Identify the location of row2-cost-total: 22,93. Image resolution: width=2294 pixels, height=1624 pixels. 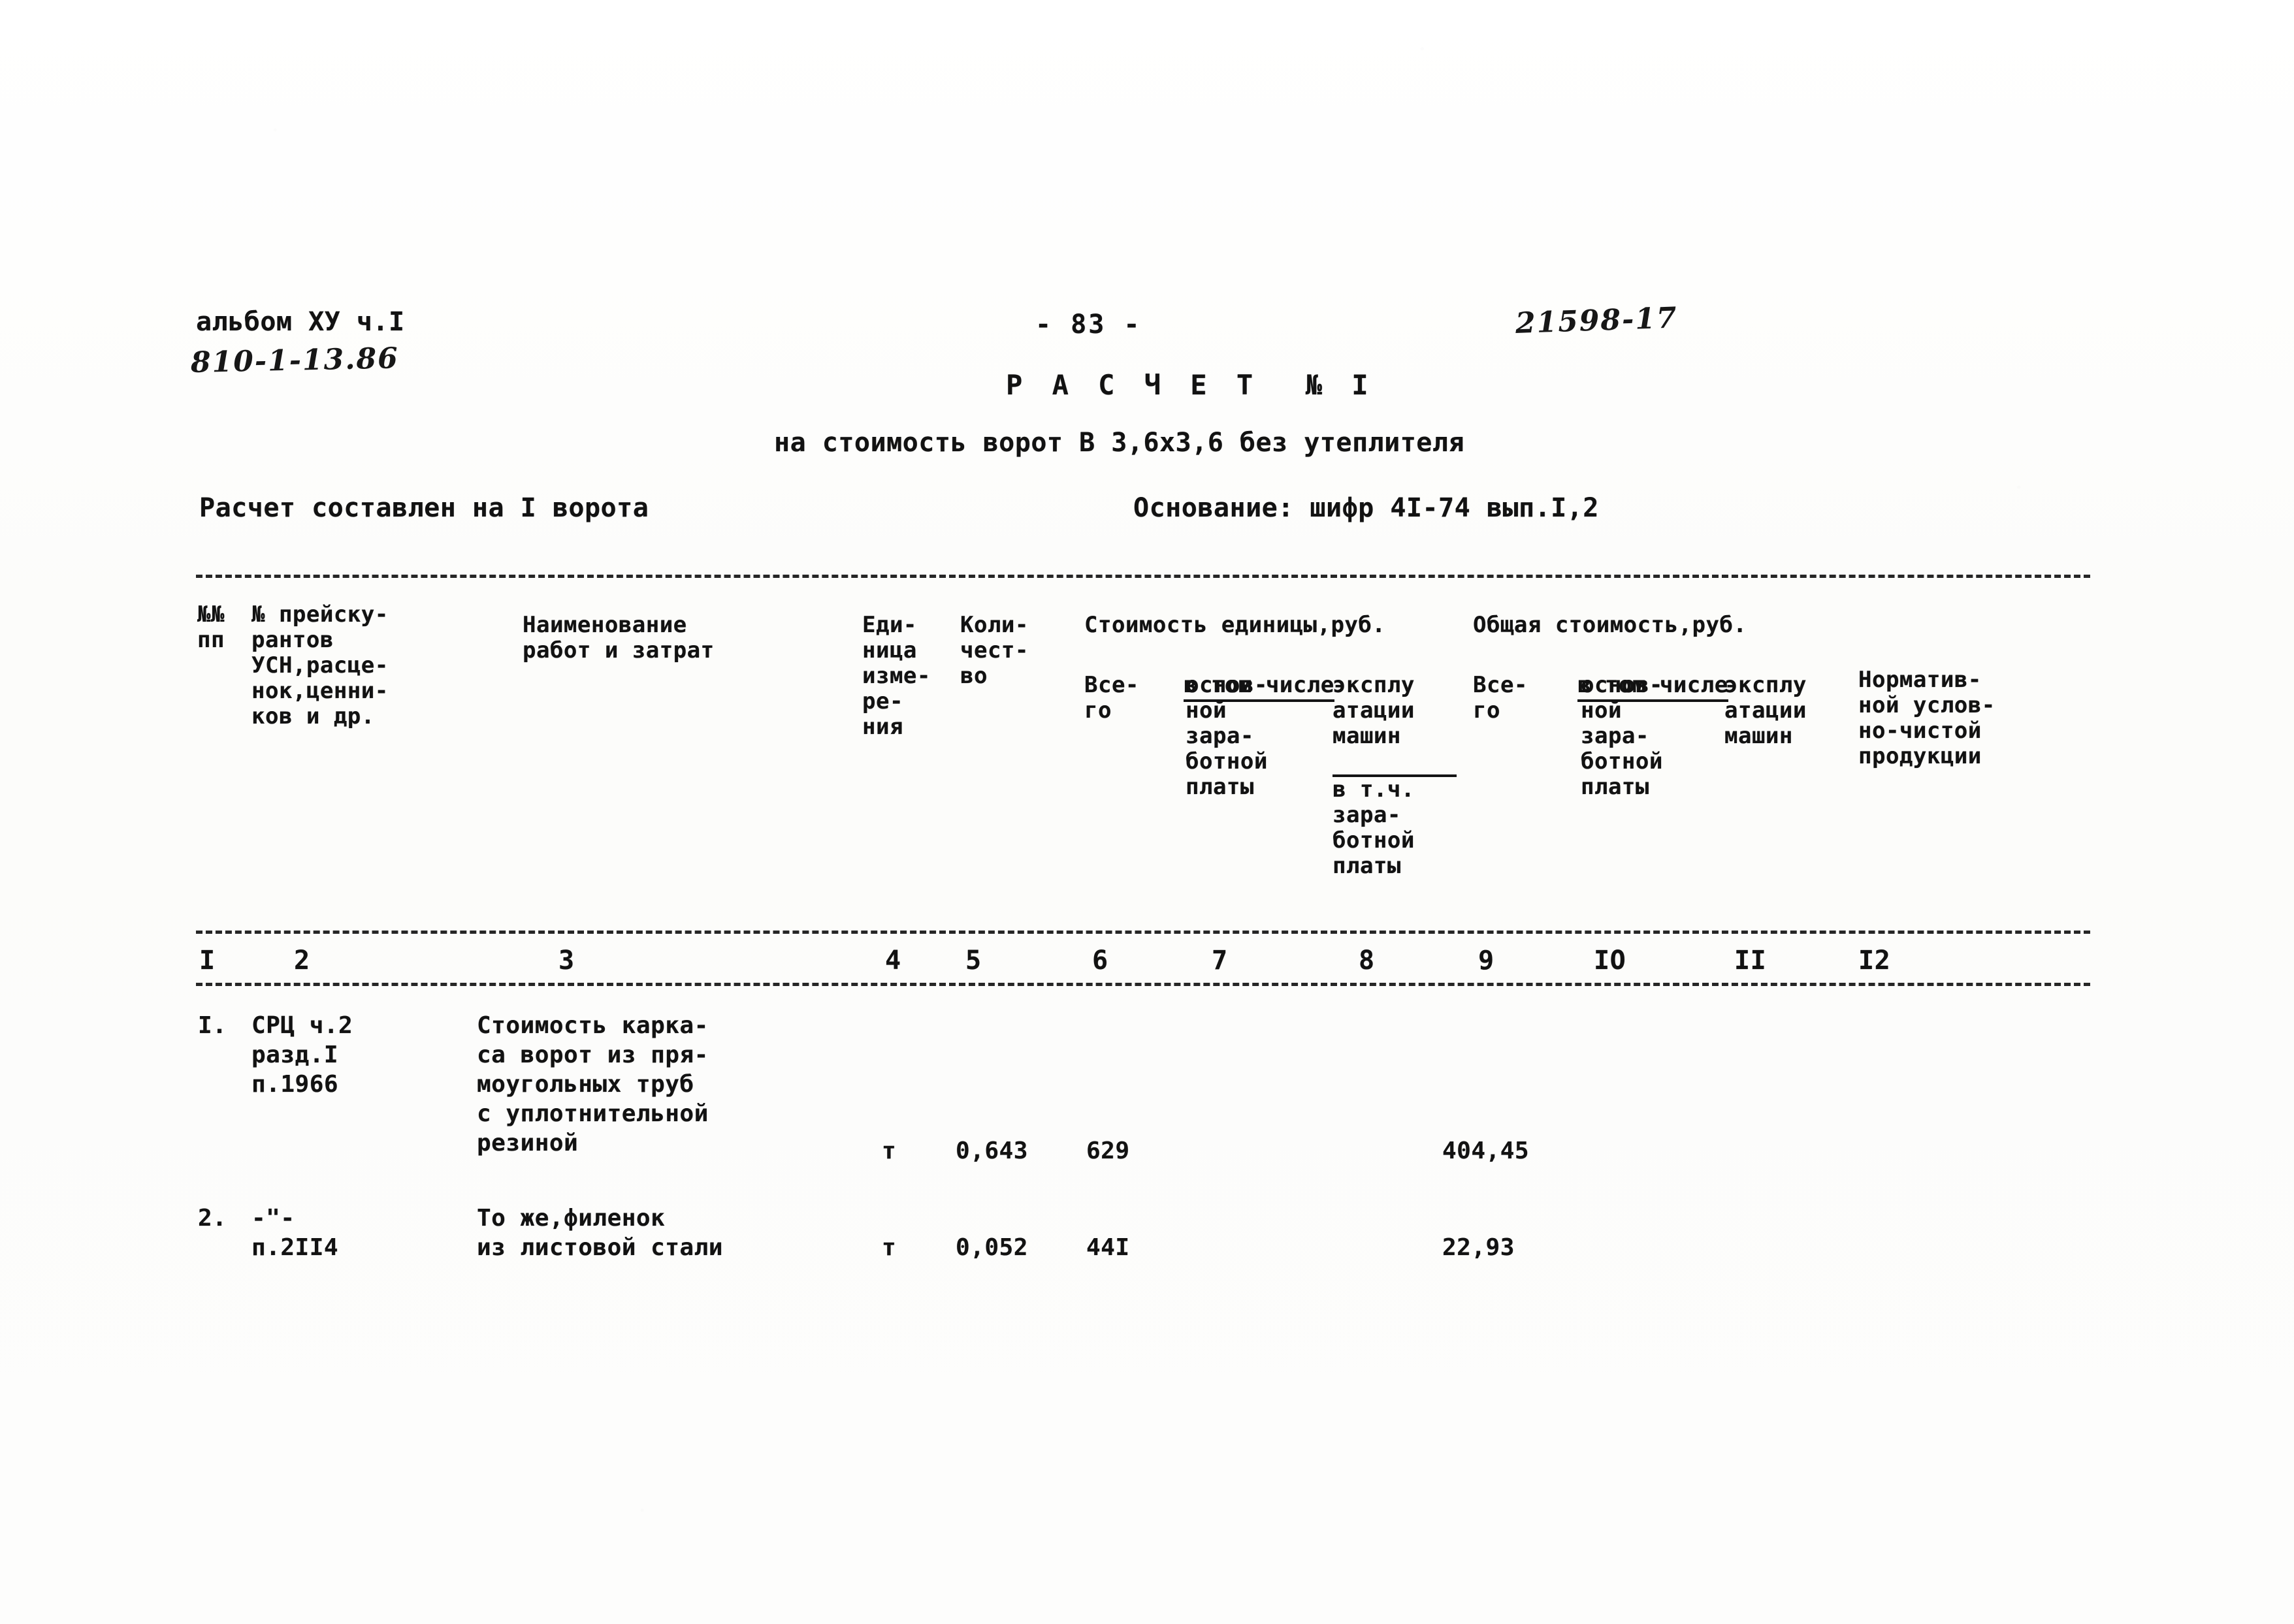
(1478, 1247).